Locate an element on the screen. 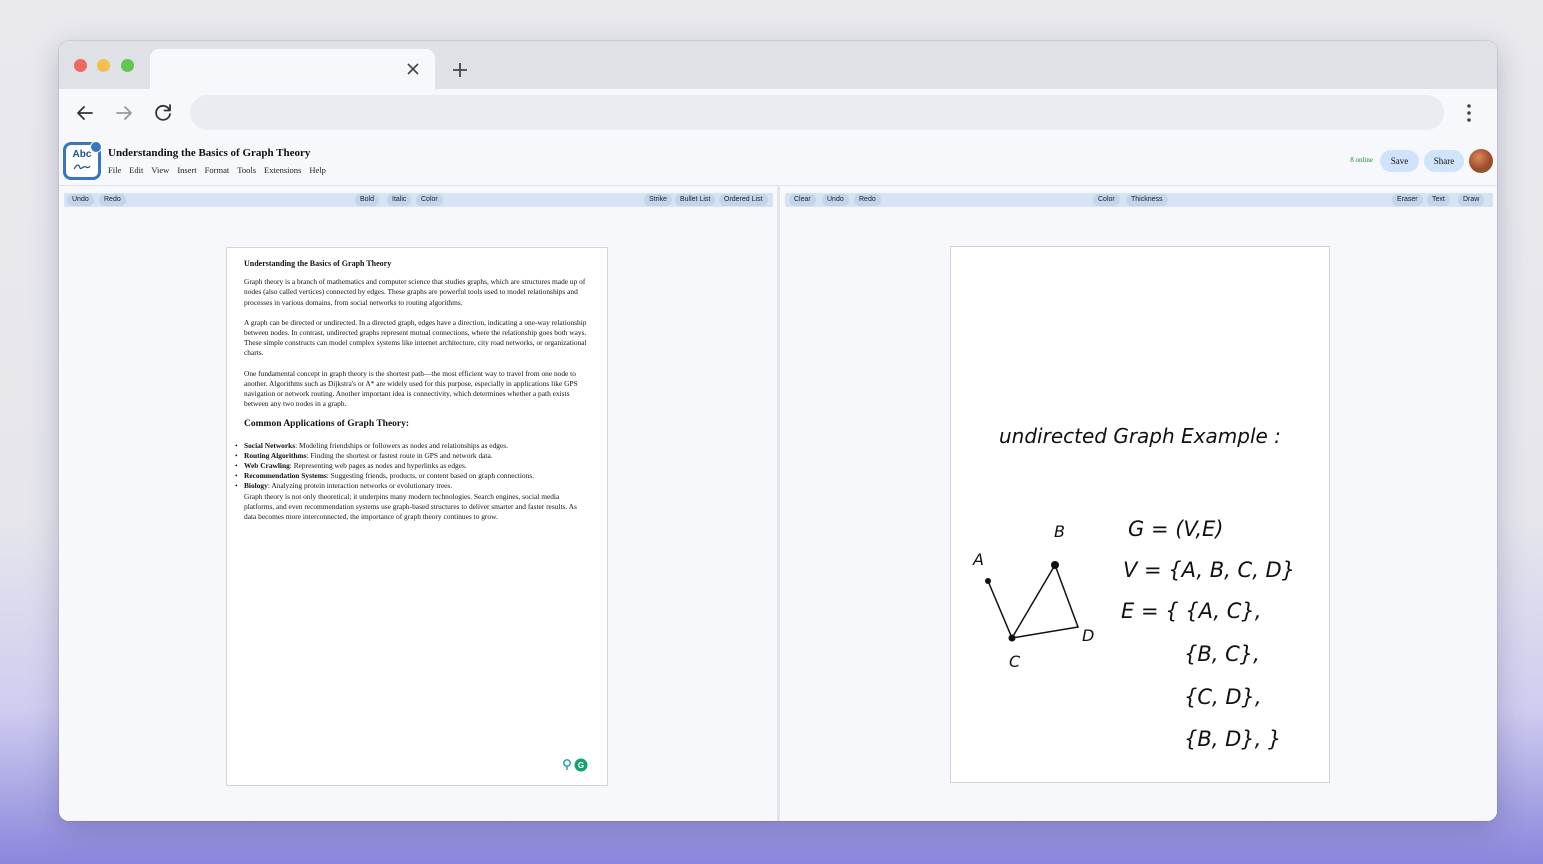 The height and width of the screenshot is (864, 1543). menu-edit: Edit is located at coordinates (136, 170).